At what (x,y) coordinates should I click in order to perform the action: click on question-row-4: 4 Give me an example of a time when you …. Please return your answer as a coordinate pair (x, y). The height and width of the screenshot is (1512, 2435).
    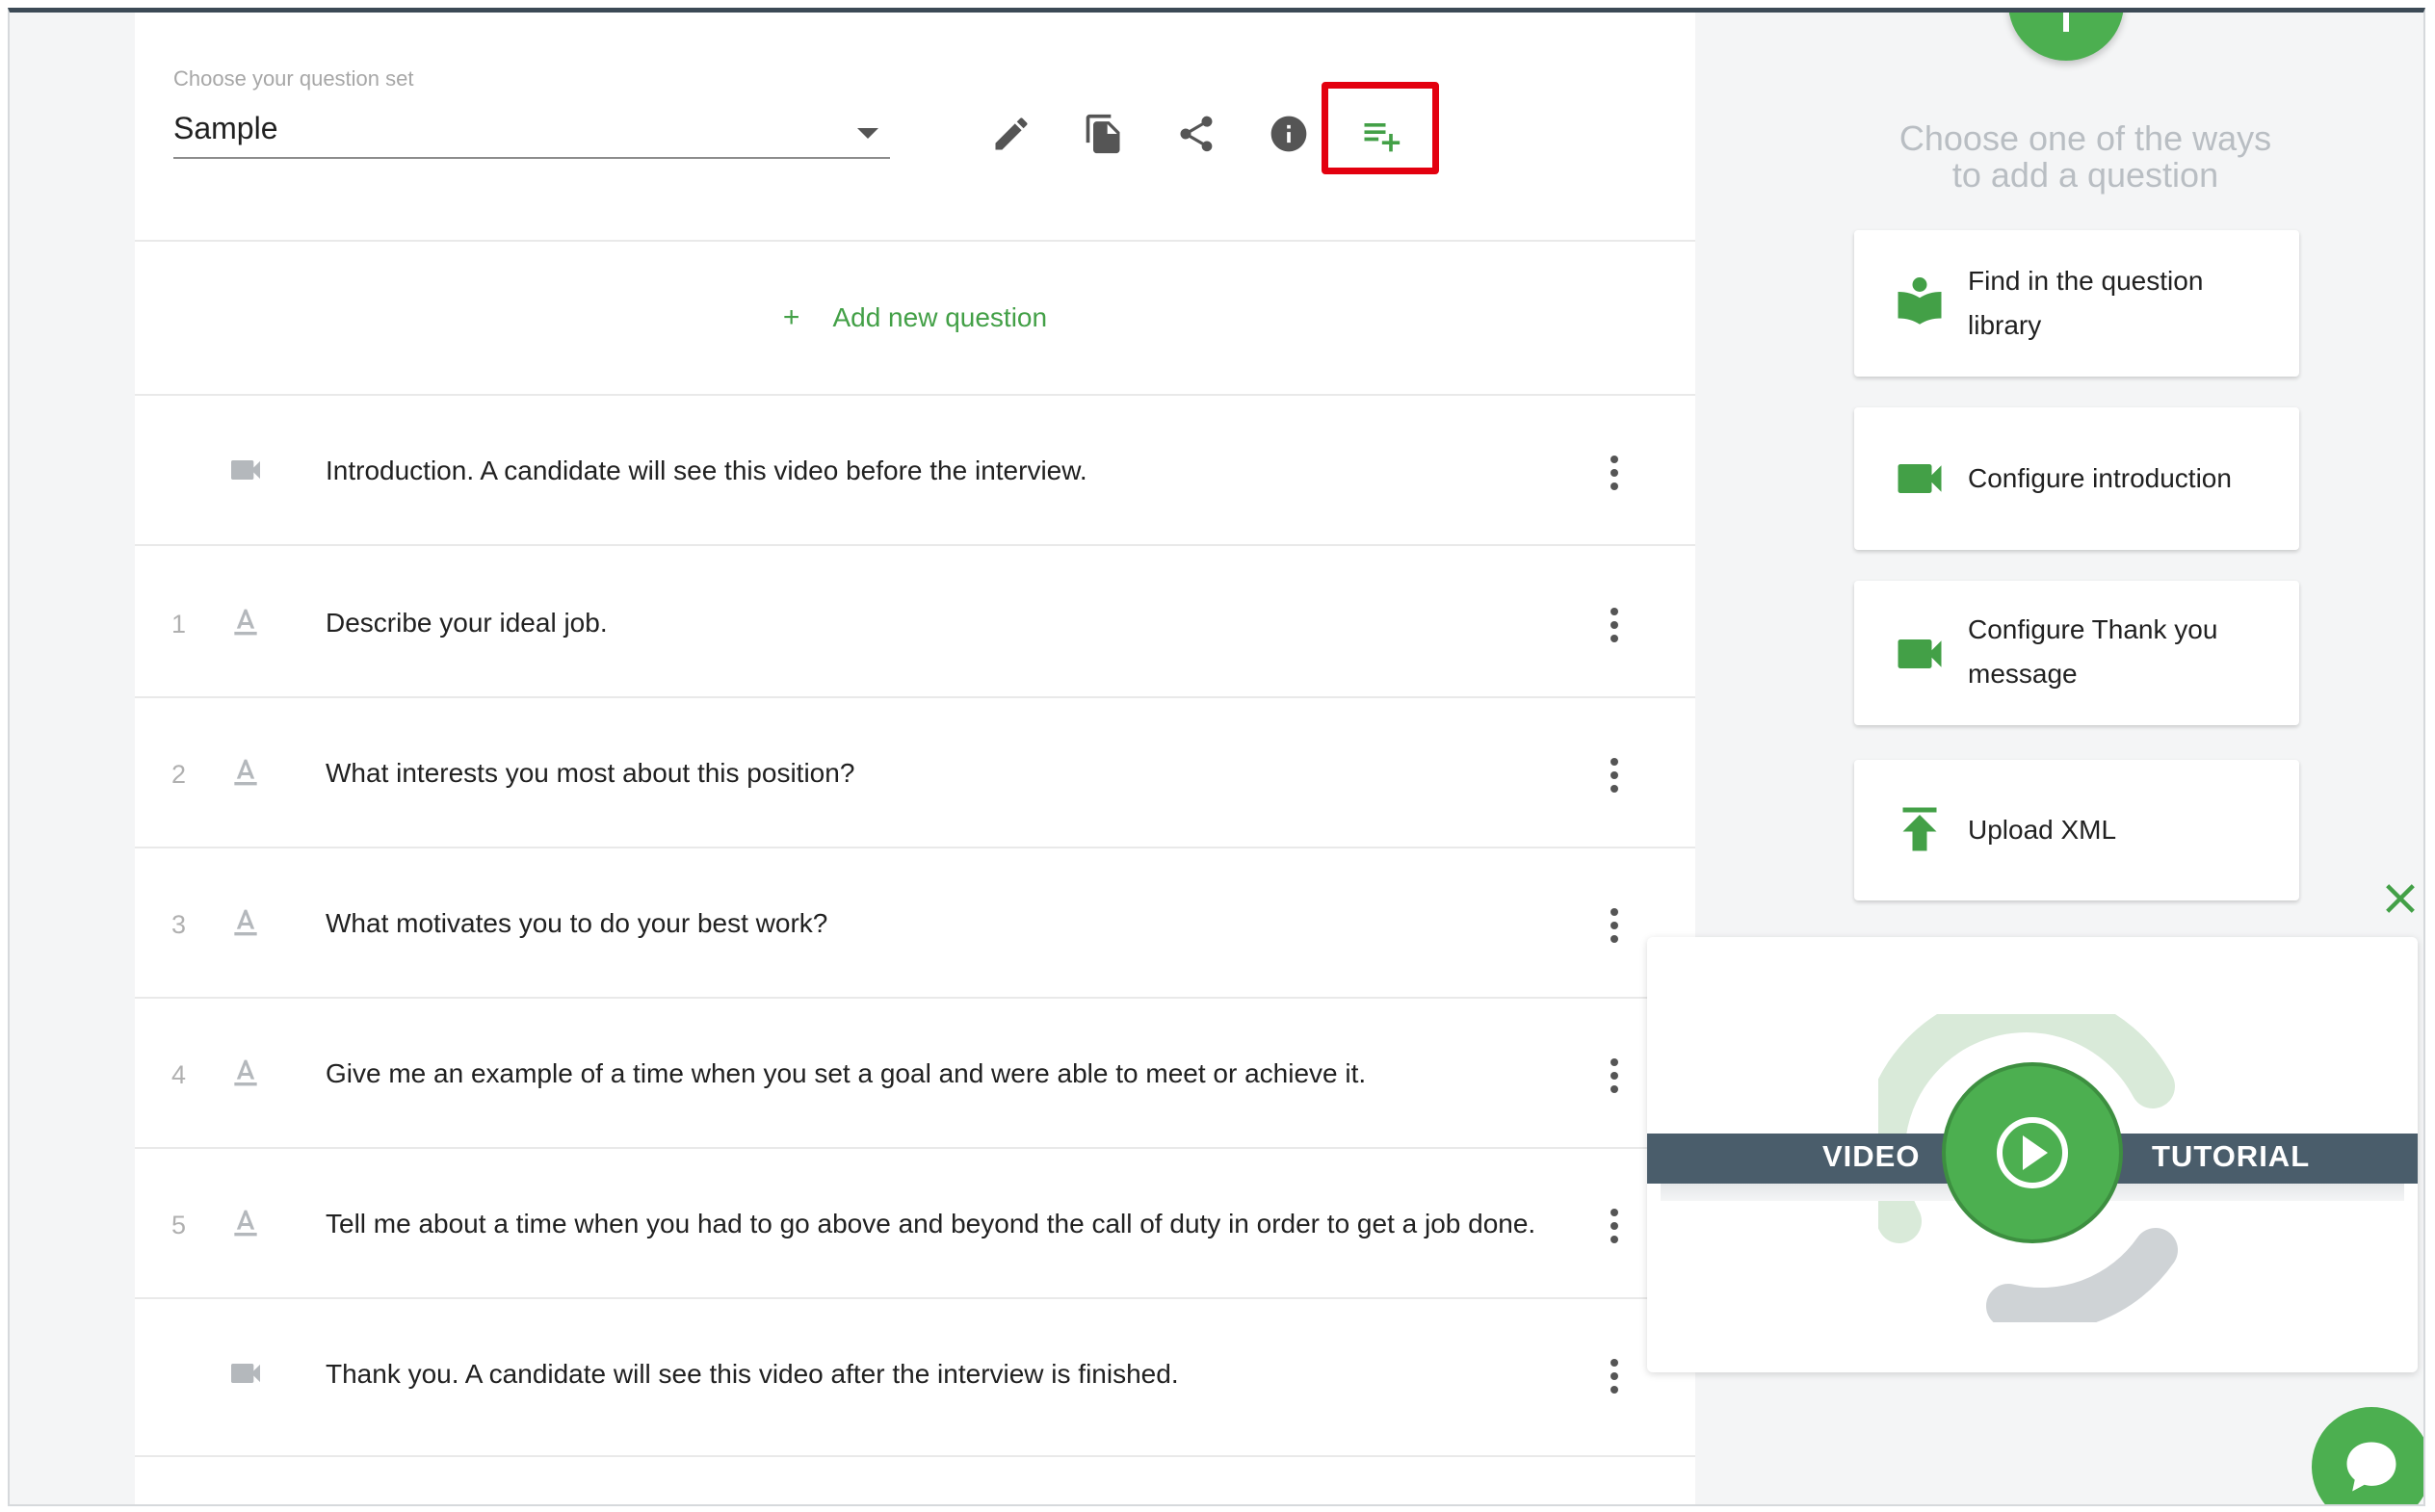
    Looking at the image, I should click on (915, 1074).